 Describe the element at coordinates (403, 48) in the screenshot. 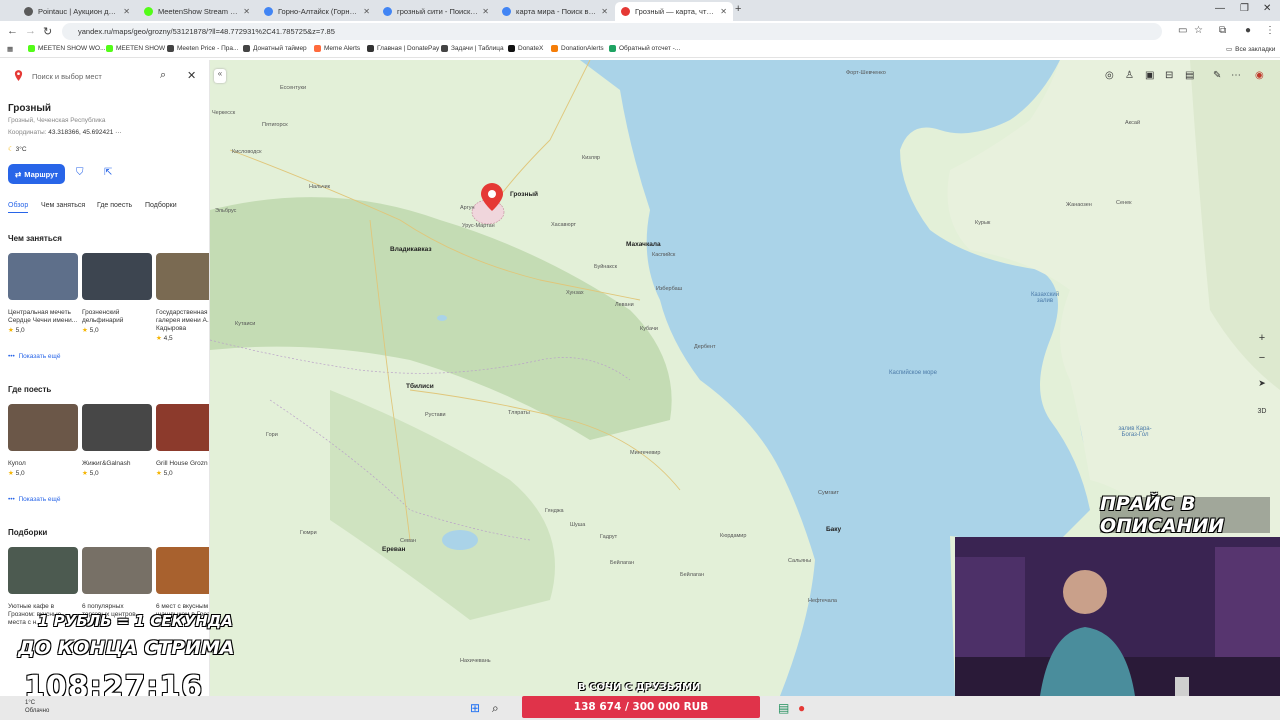

I see `bookmark-item: Главная | DonatePay` at that location.